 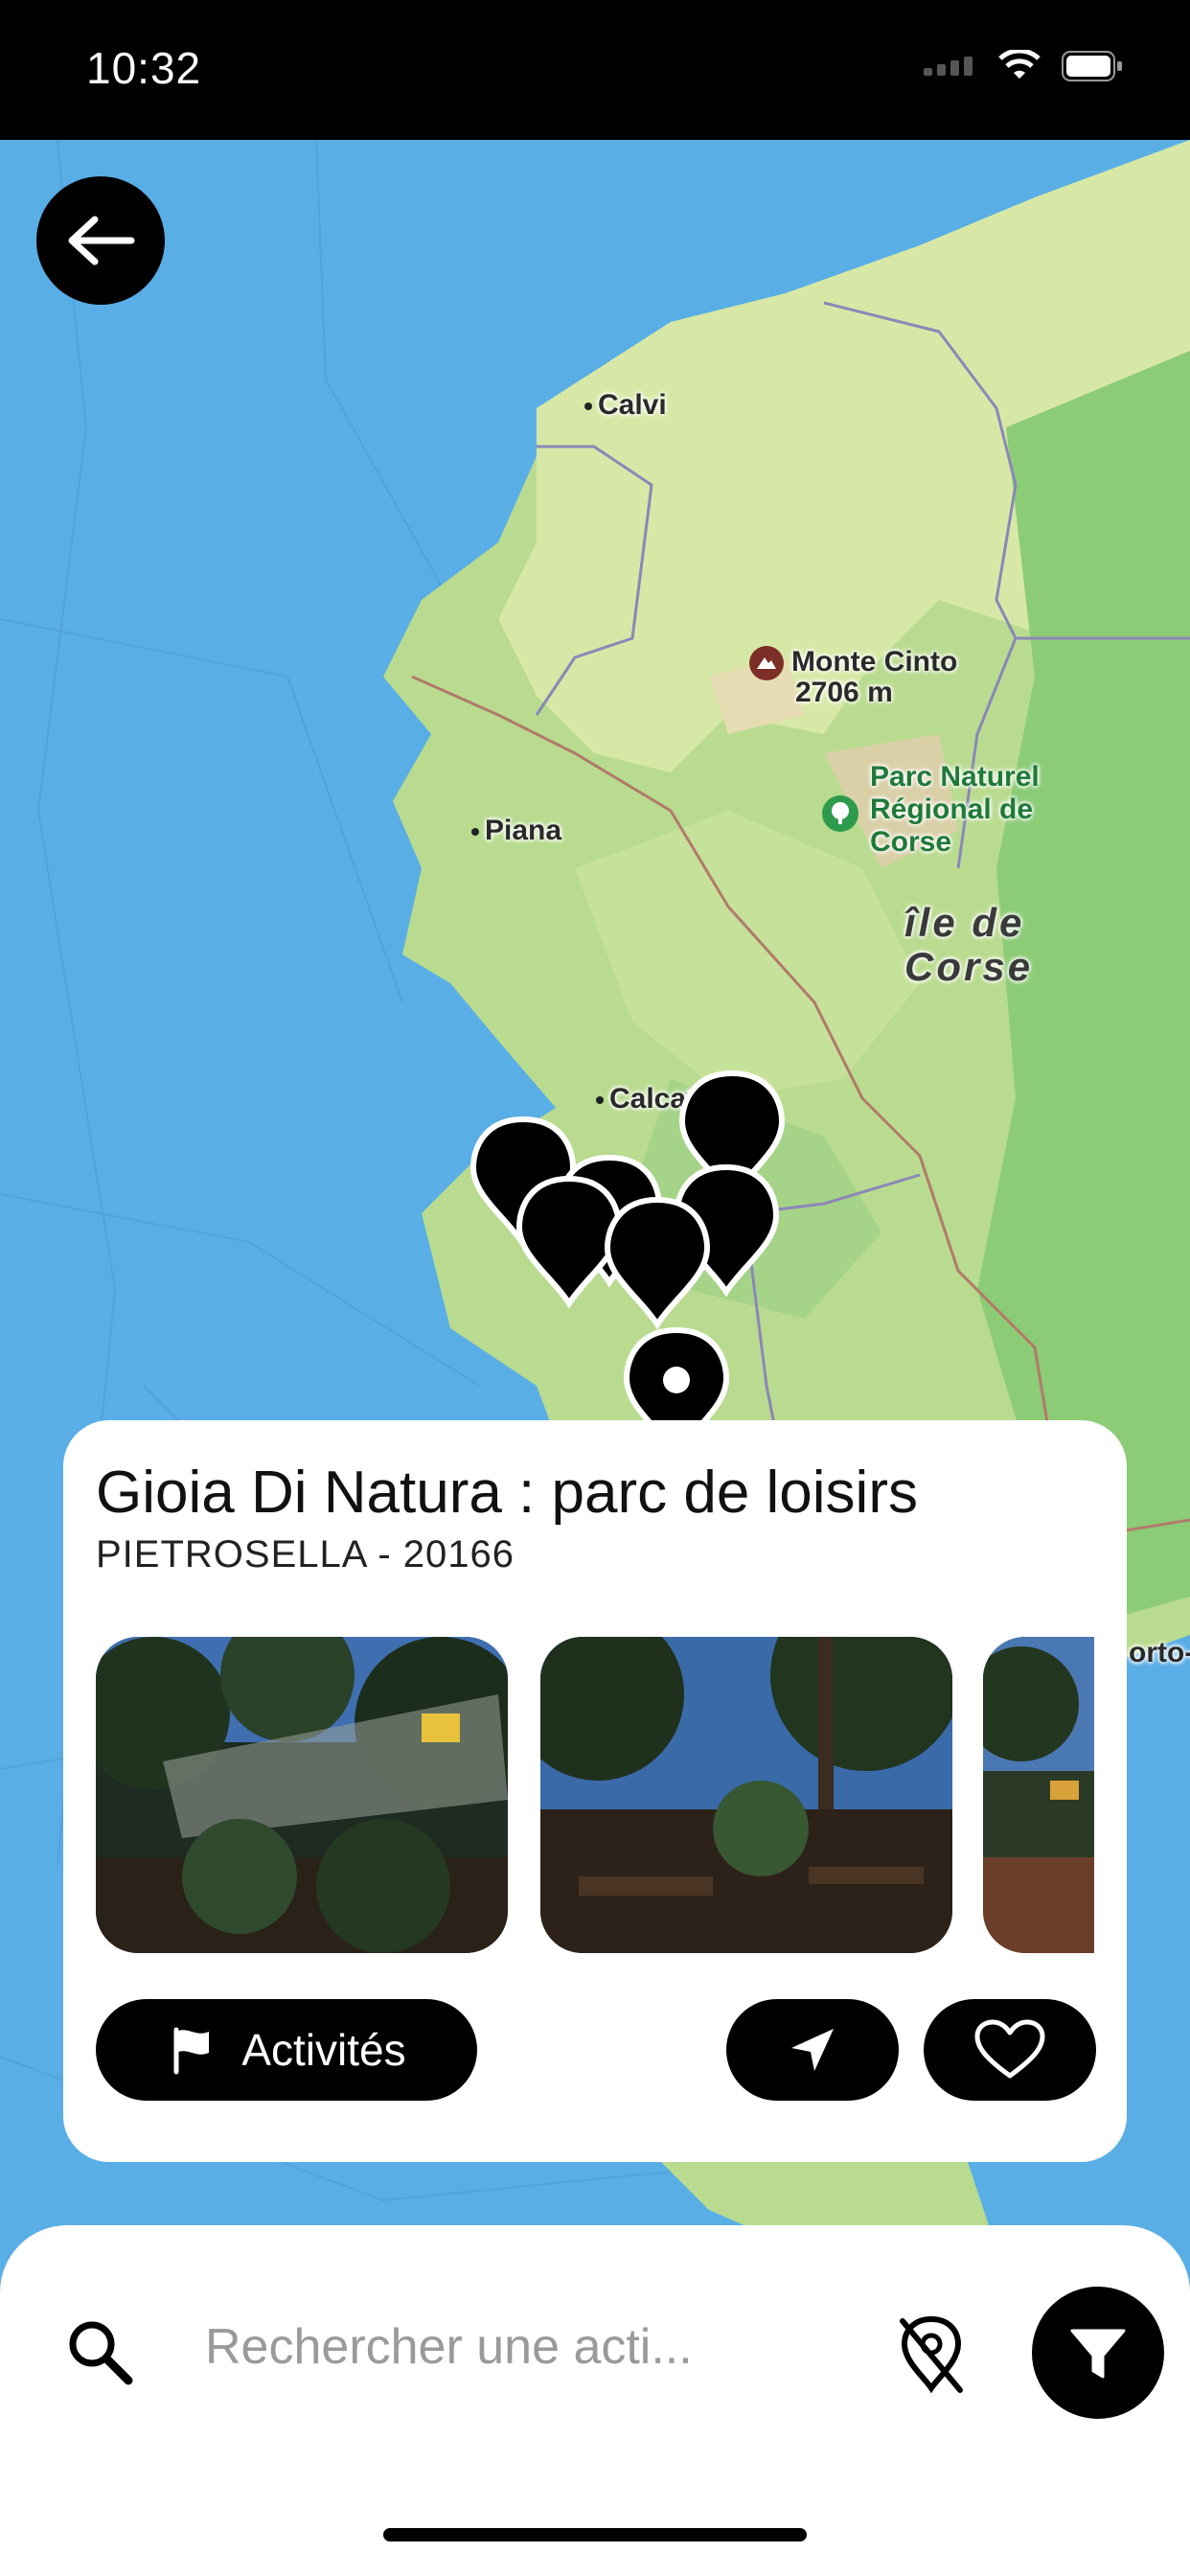 I want to click on directions-button, so click(x=812, y=2050).